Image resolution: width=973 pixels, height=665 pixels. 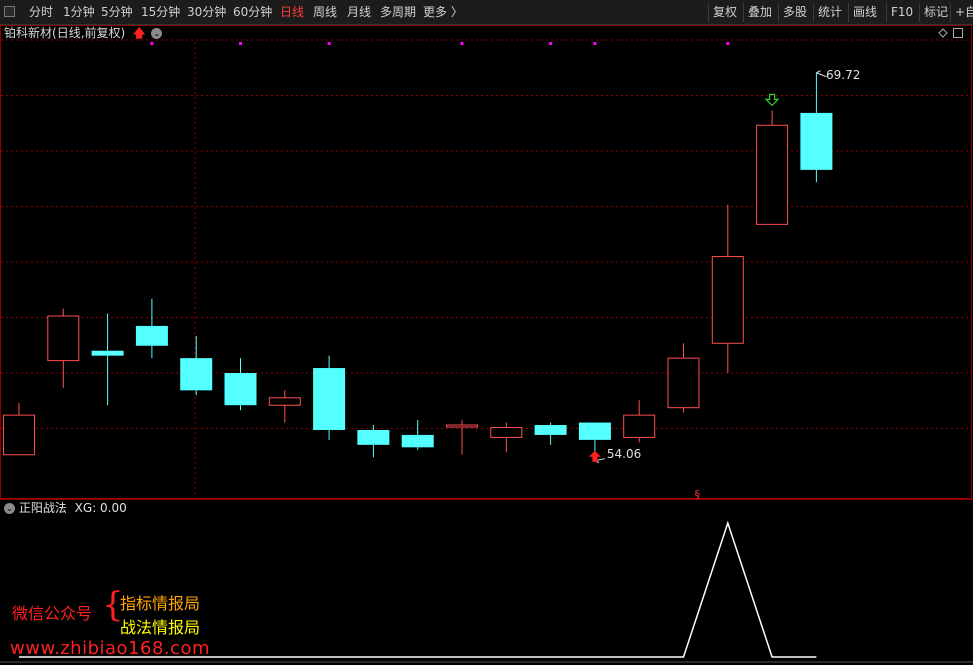 What do you see at coordinates (624, 453) in the screenshot?
I see `min-price-label: 54.06` at bounding box center [624, 453].